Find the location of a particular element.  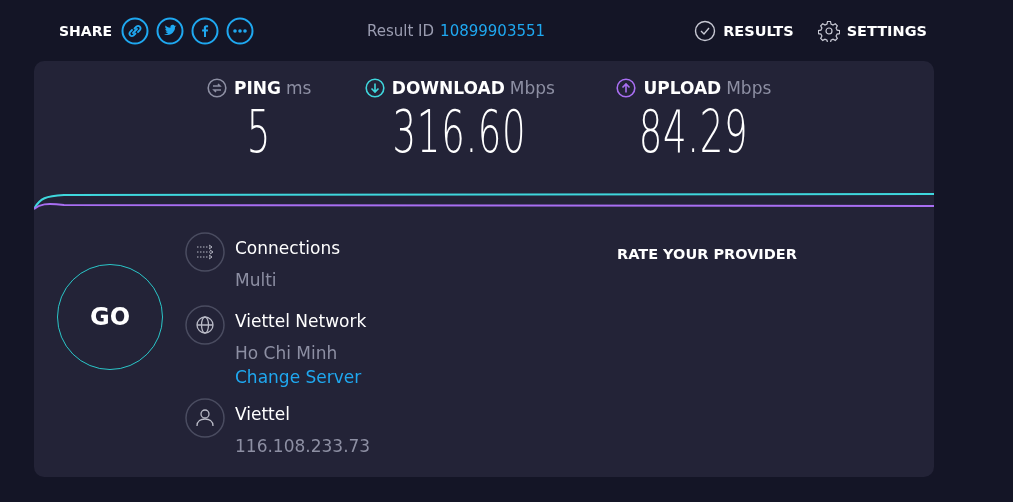

result-id-link: 10899903551 is located at coordinates (493, 30).